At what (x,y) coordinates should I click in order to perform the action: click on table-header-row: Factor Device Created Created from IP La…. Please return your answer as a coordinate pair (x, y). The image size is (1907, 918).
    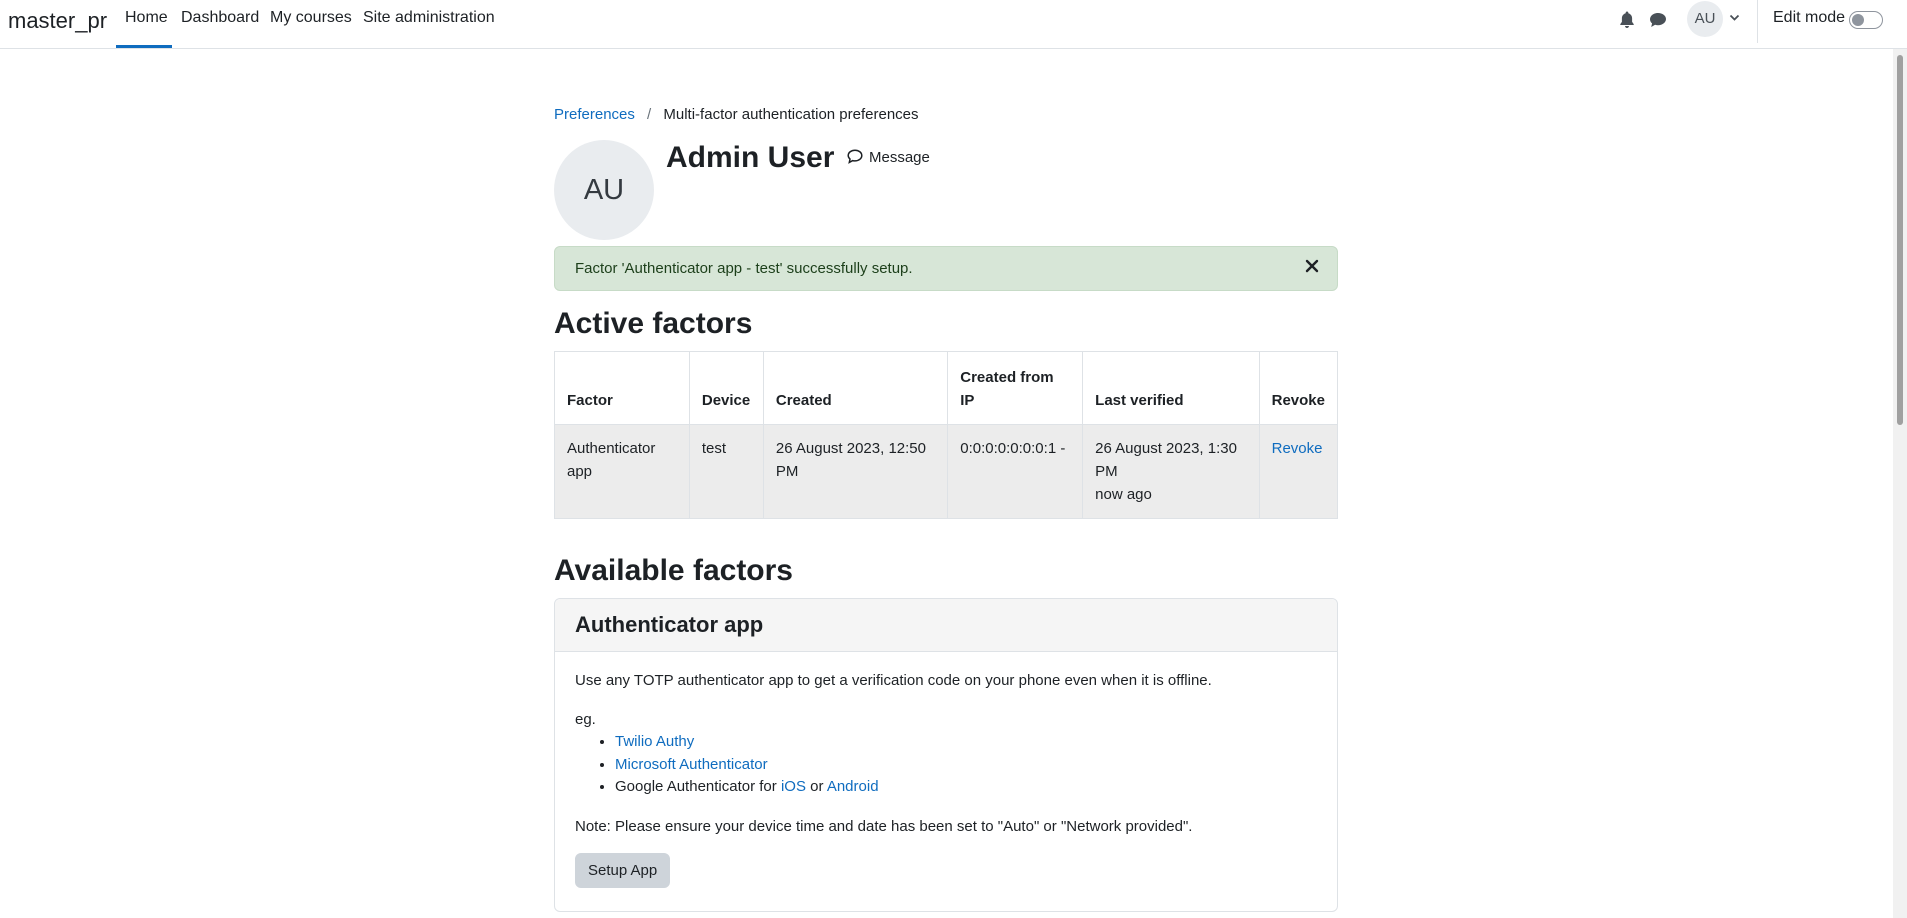
    Looking at the image, I should click on (946, 388).